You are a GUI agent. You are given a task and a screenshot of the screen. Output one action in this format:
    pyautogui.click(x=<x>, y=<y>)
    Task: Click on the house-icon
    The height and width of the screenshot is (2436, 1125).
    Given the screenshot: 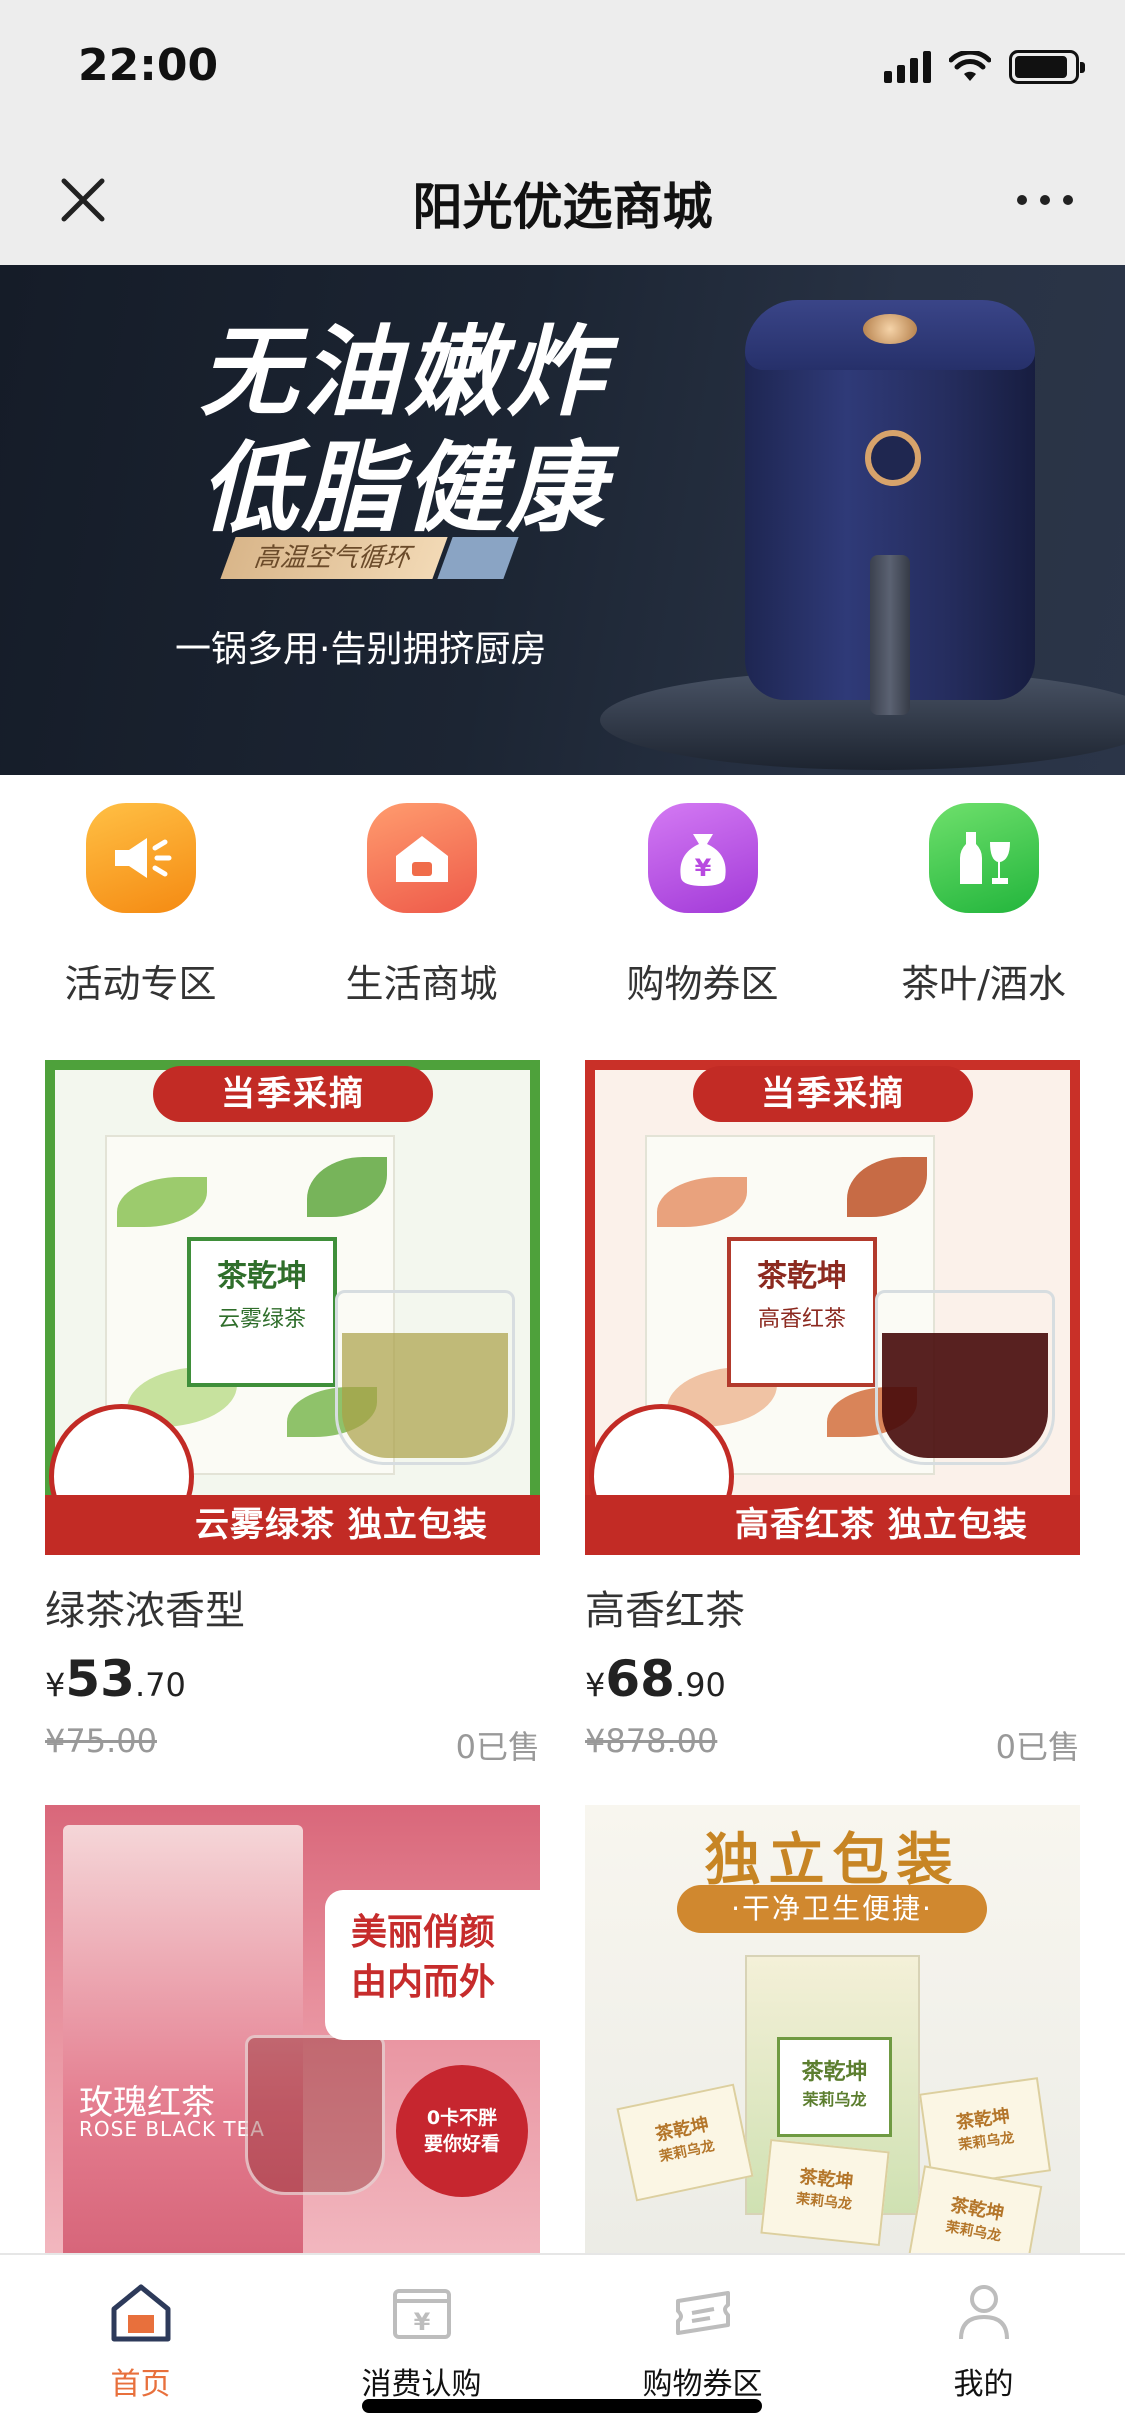 What is the action you would take?
    pyautogui.click(x=422, y=858)
    